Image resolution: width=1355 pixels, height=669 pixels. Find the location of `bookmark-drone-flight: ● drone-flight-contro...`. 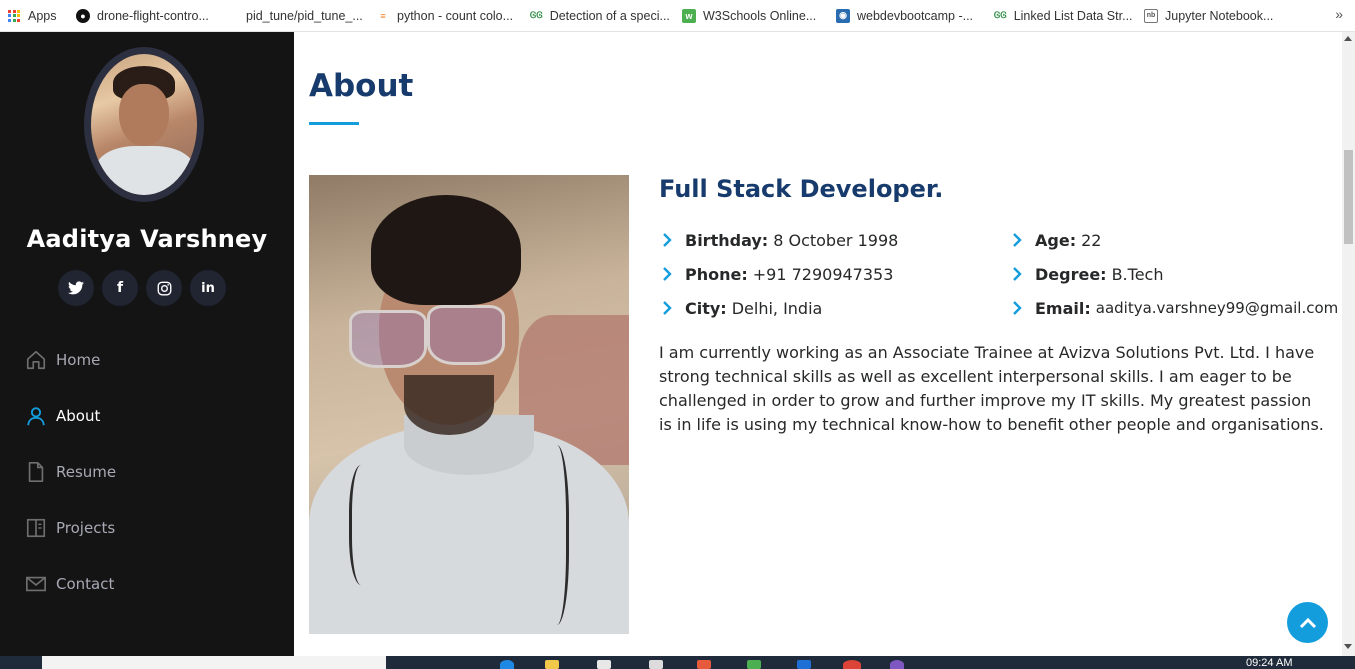

bookmark-drone-flight: ● drone-flight-contro... is located at coordinates (153, 16).